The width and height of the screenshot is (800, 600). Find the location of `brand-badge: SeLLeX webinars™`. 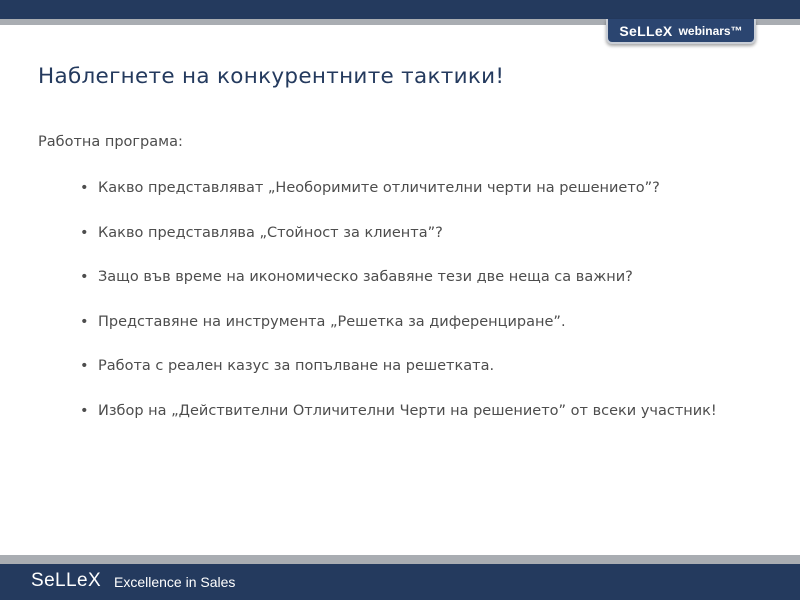

brand-badge: SeLLeX webinars™ is located at coordinates (681, 31).